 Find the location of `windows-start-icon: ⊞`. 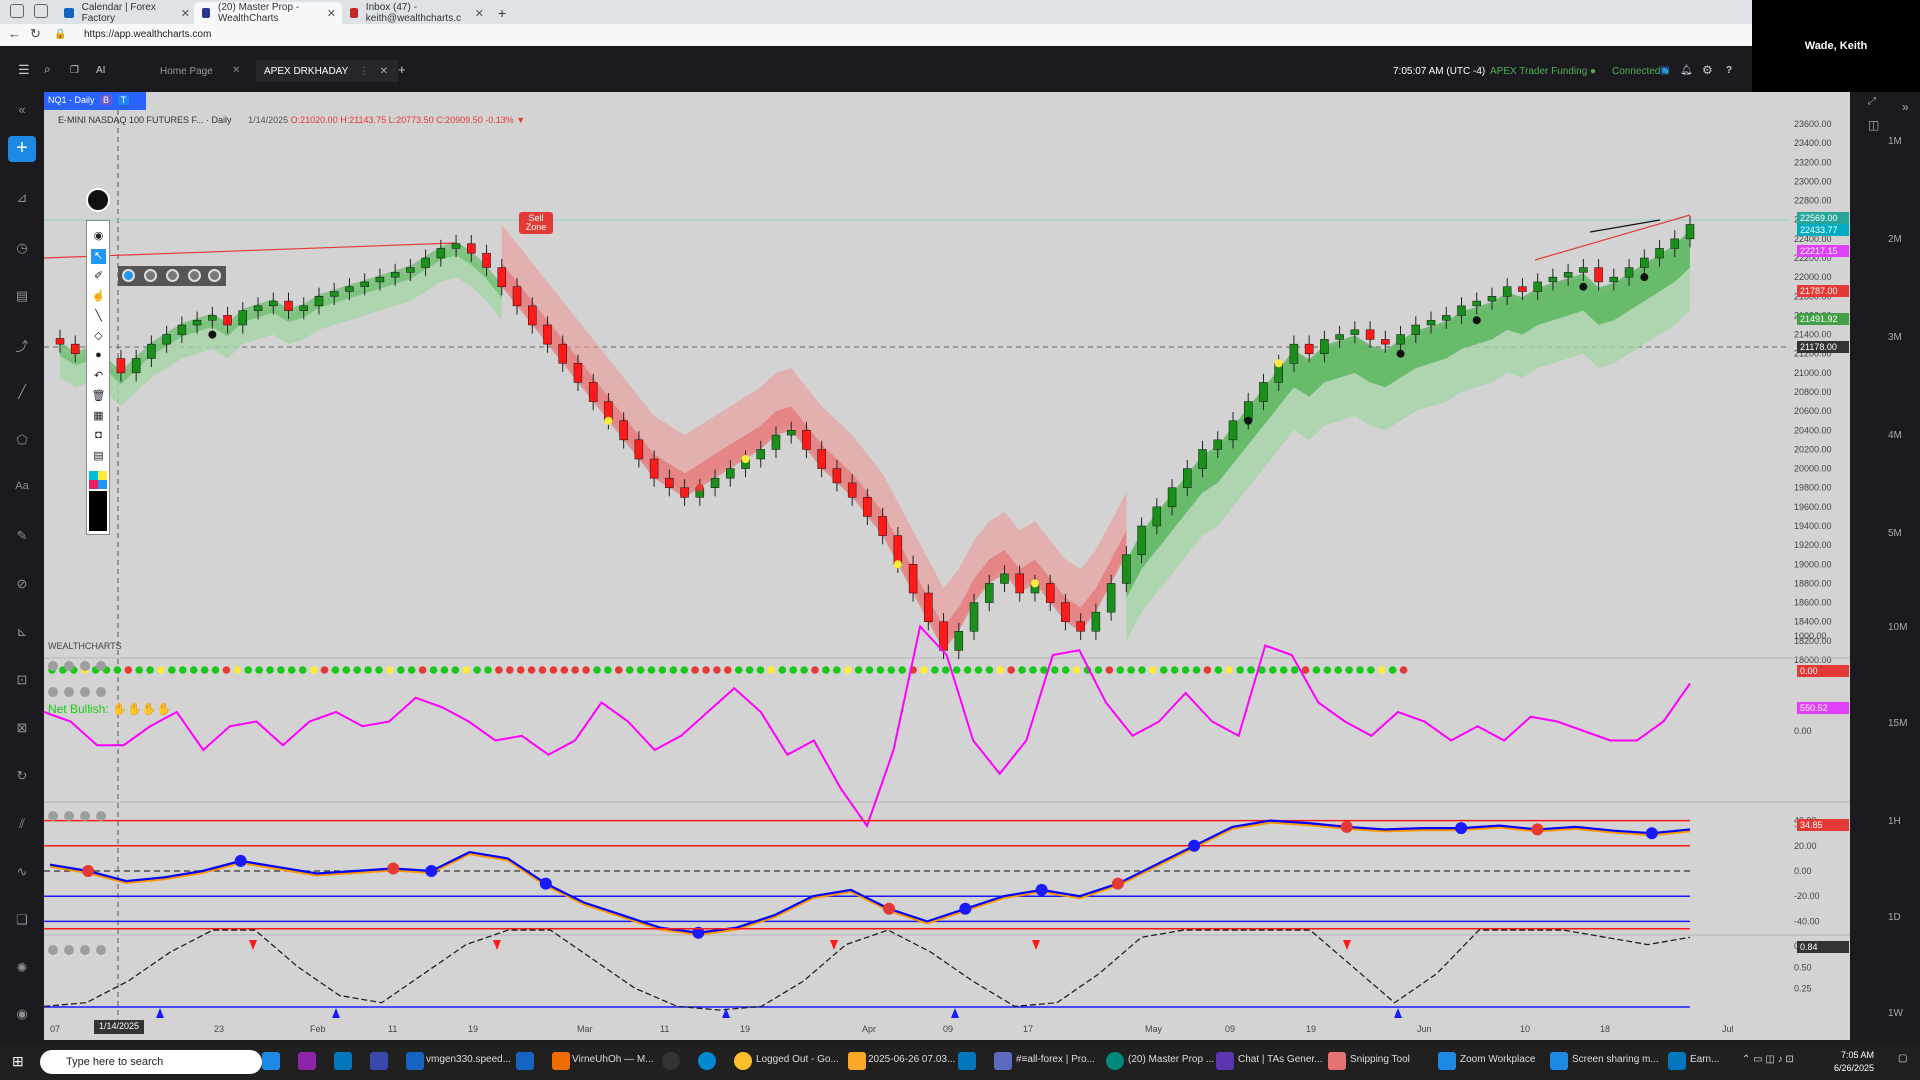

windows-start-icon: ⊞ is located at coordinates (18, 1061).